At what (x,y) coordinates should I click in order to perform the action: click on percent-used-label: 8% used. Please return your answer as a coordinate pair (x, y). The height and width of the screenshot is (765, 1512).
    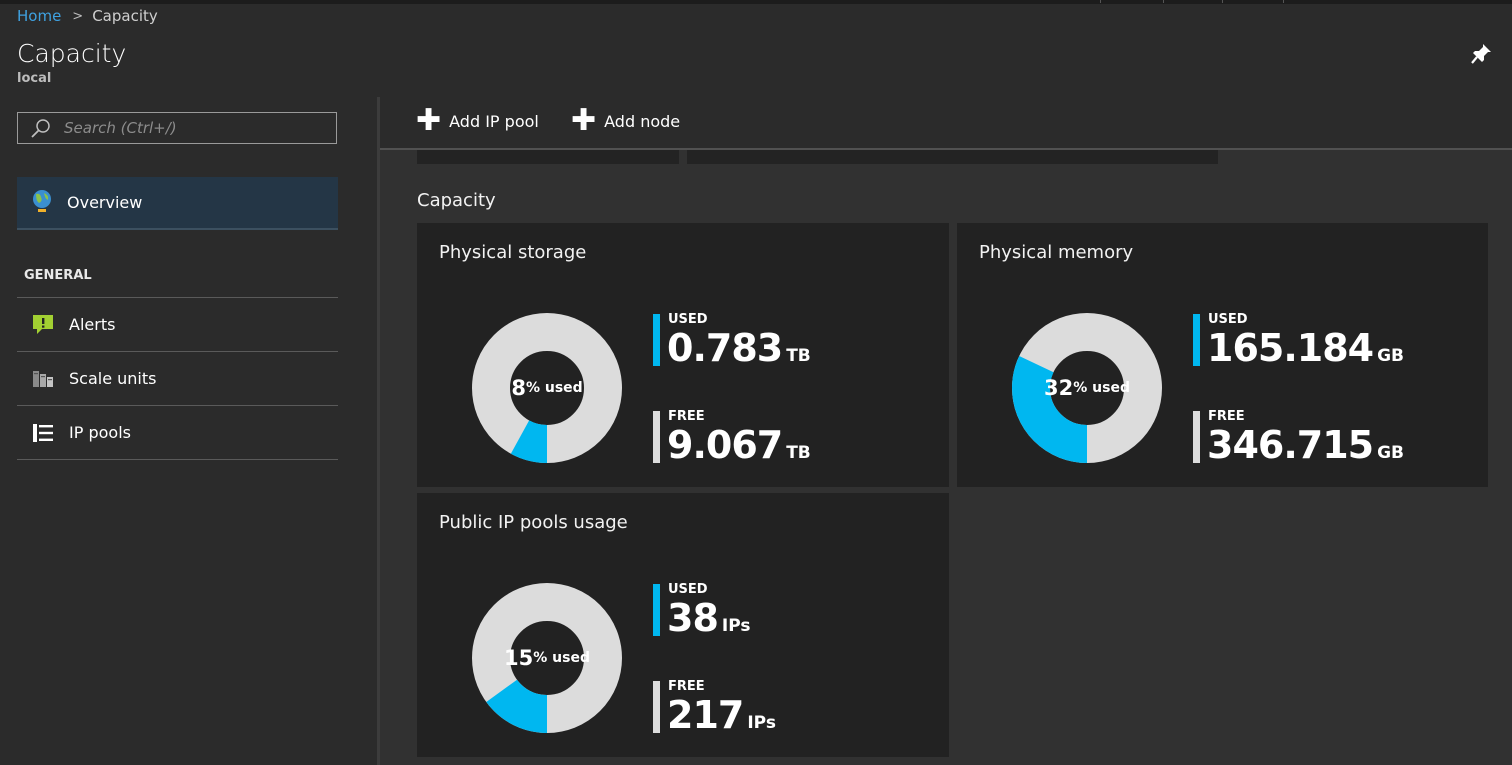
    Looking at the image, I should click on (547, 388).